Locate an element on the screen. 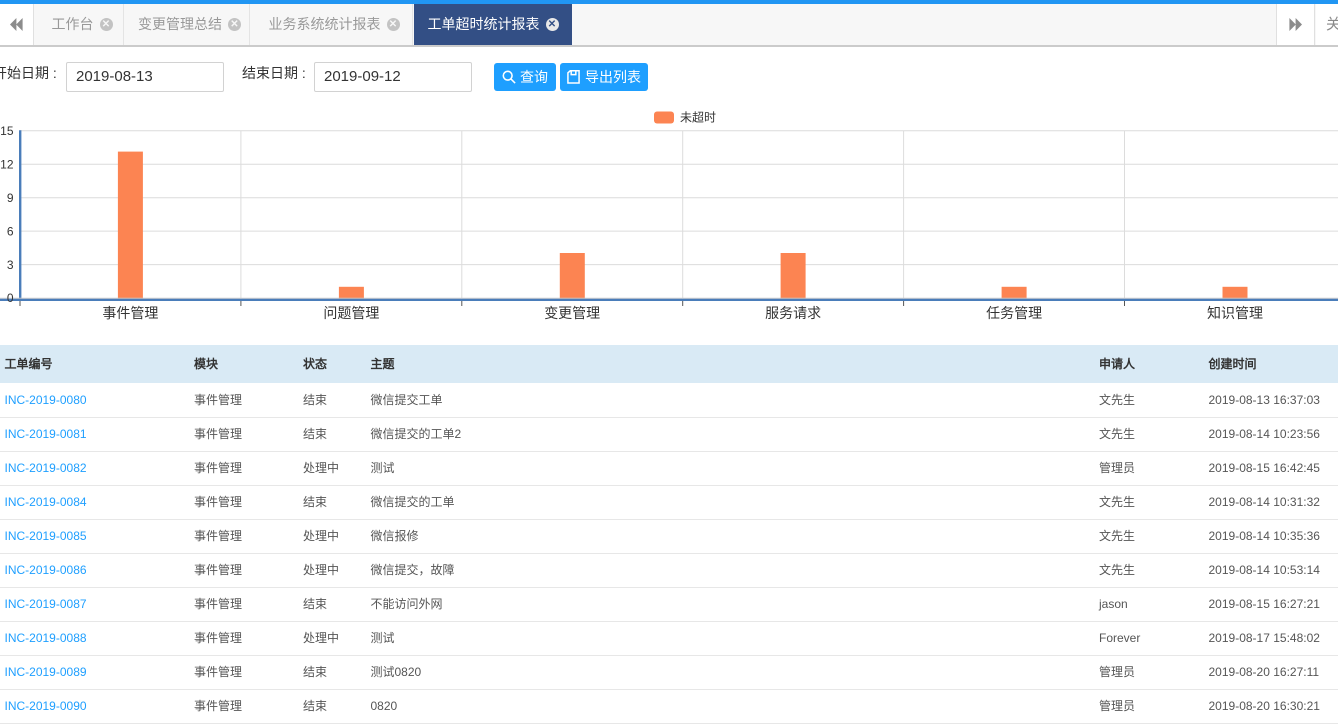 Image resolution: width=1338 pixels, height=724 pixels. svg-text: 15 is located at coordinates (7, 131).